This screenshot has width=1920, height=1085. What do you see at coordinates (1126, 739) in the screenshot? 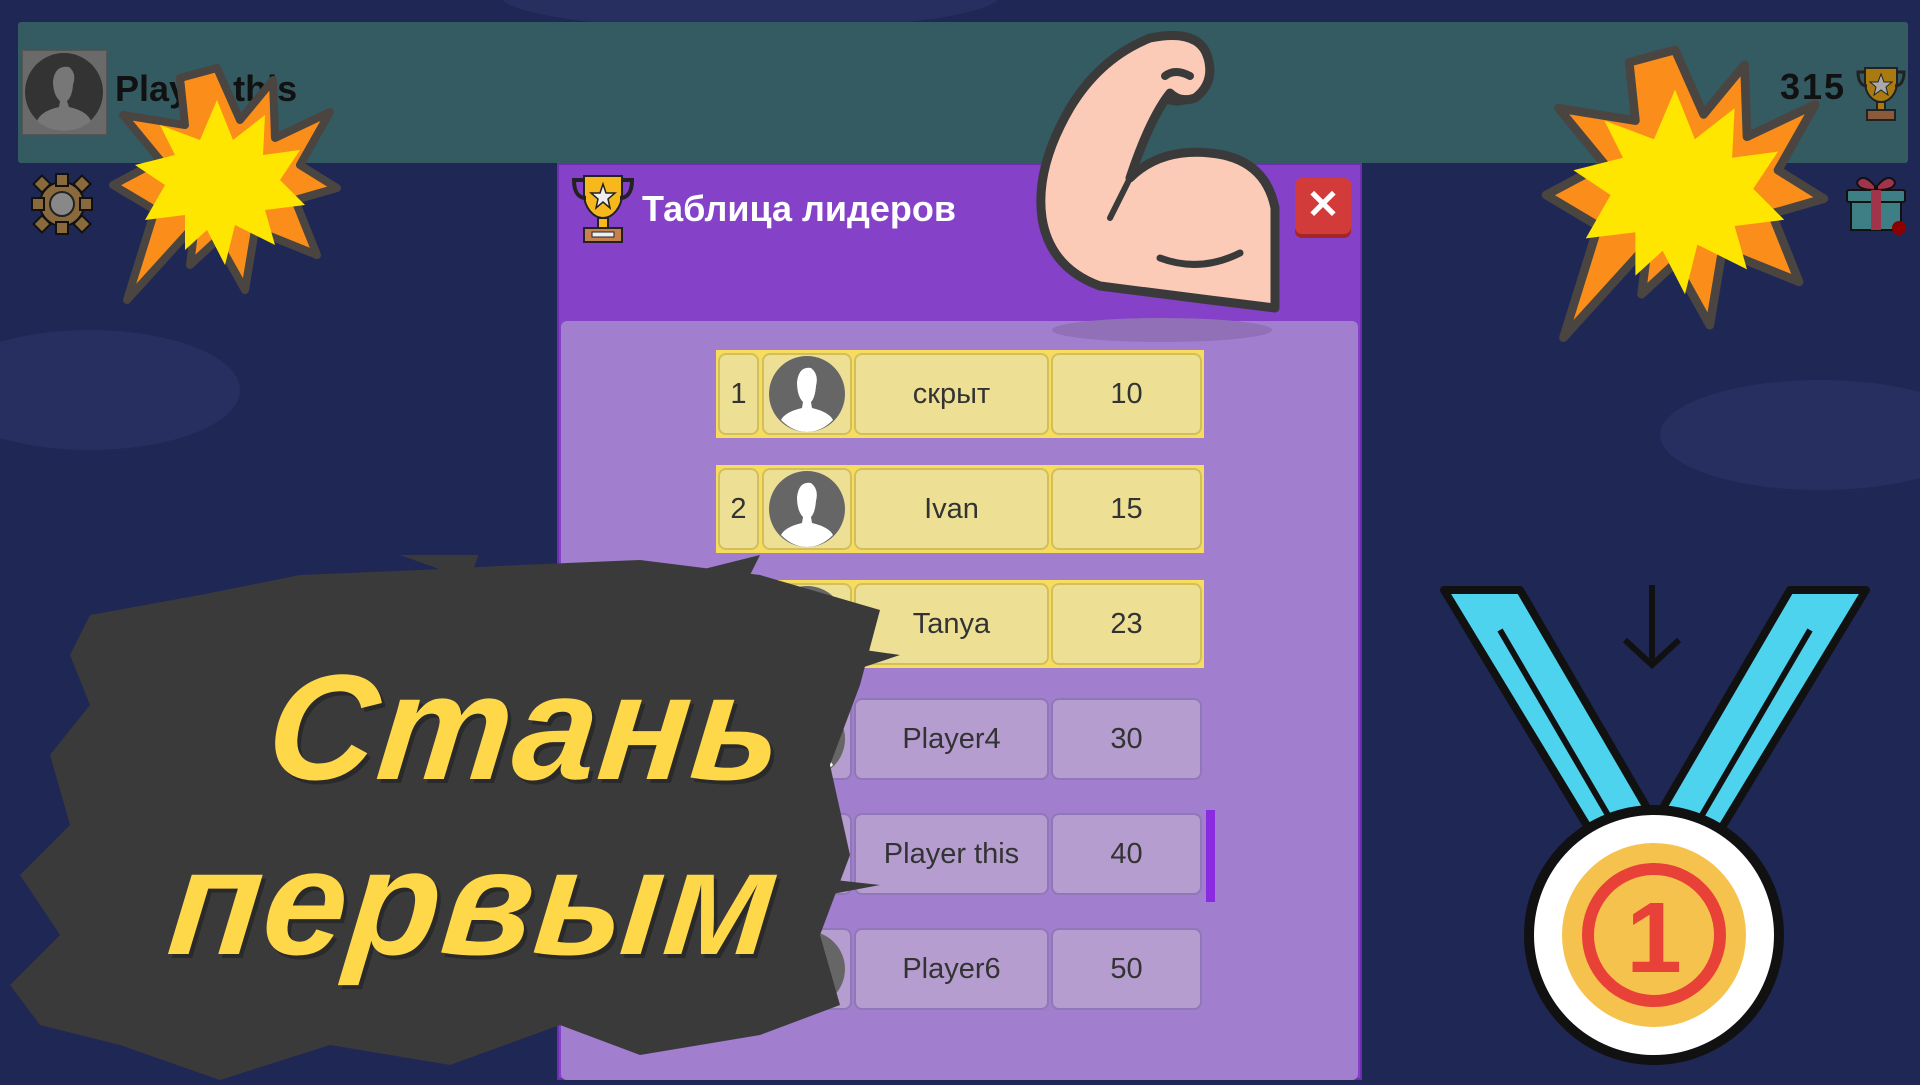
I see `score-cell: 30` at bounding box center [1126, 739].